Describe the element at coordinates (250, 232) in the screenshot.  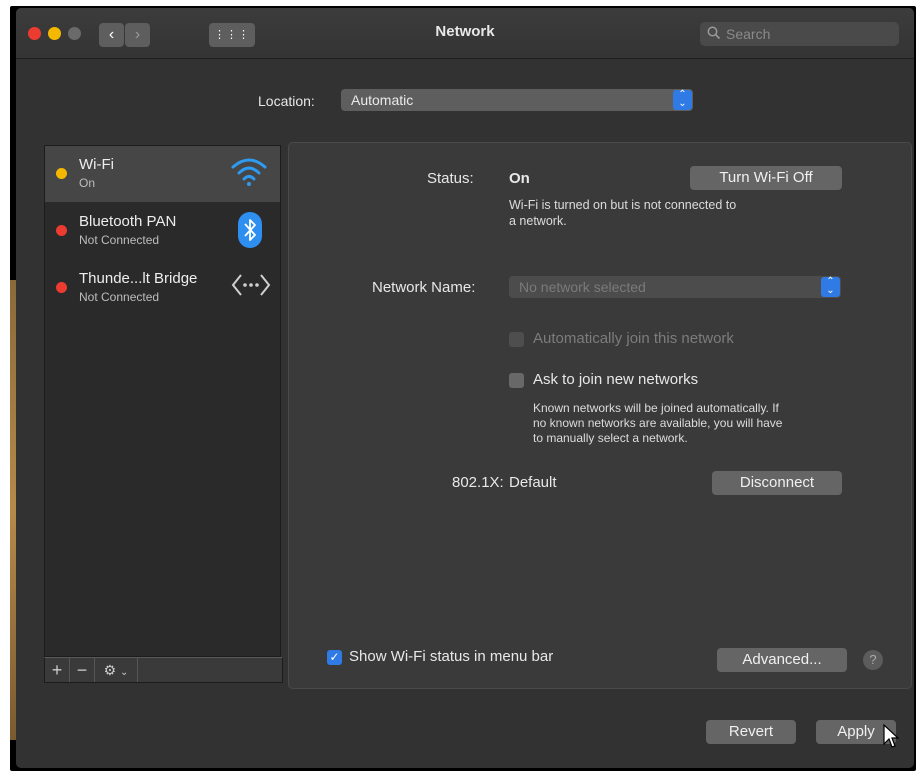
I see `bluetooth-icon` at that location.